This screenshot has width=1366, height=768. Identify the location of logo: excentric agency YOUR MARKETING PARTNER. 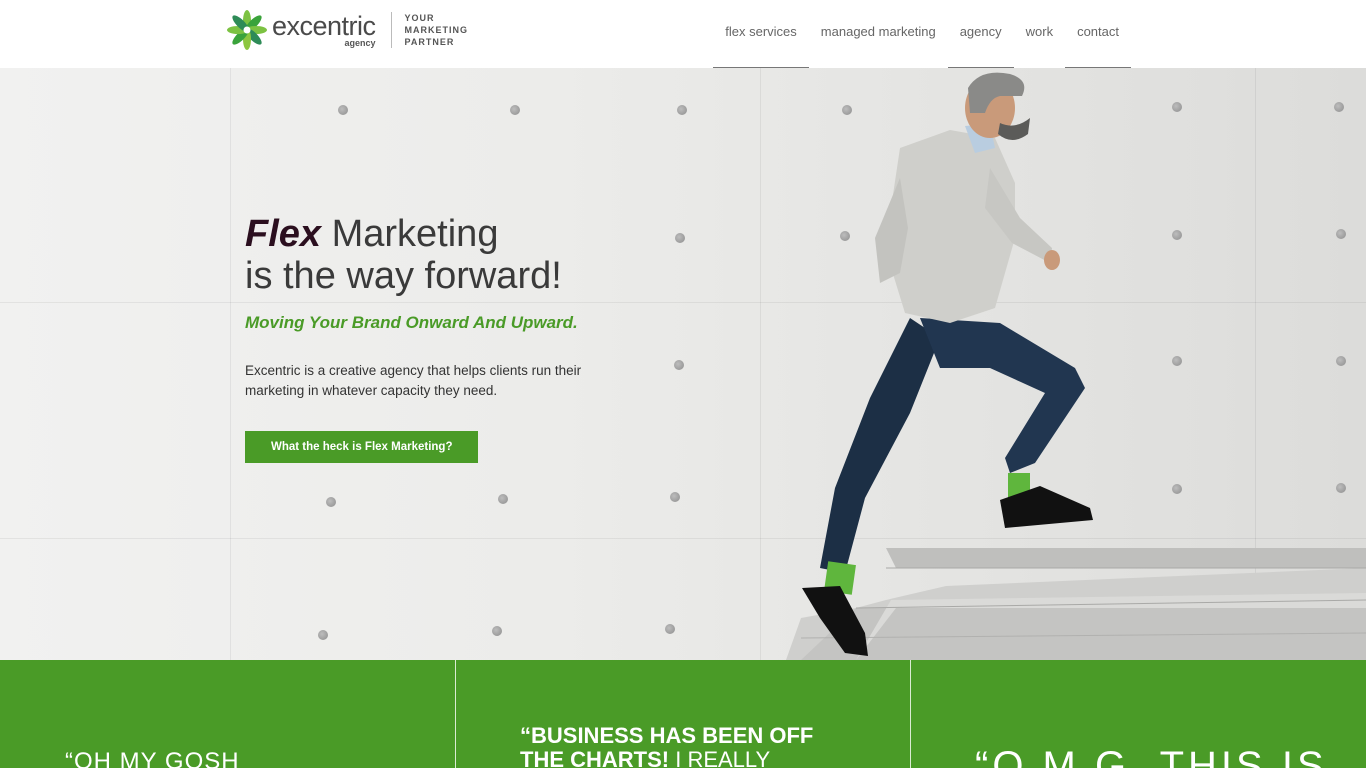
(347, 30).